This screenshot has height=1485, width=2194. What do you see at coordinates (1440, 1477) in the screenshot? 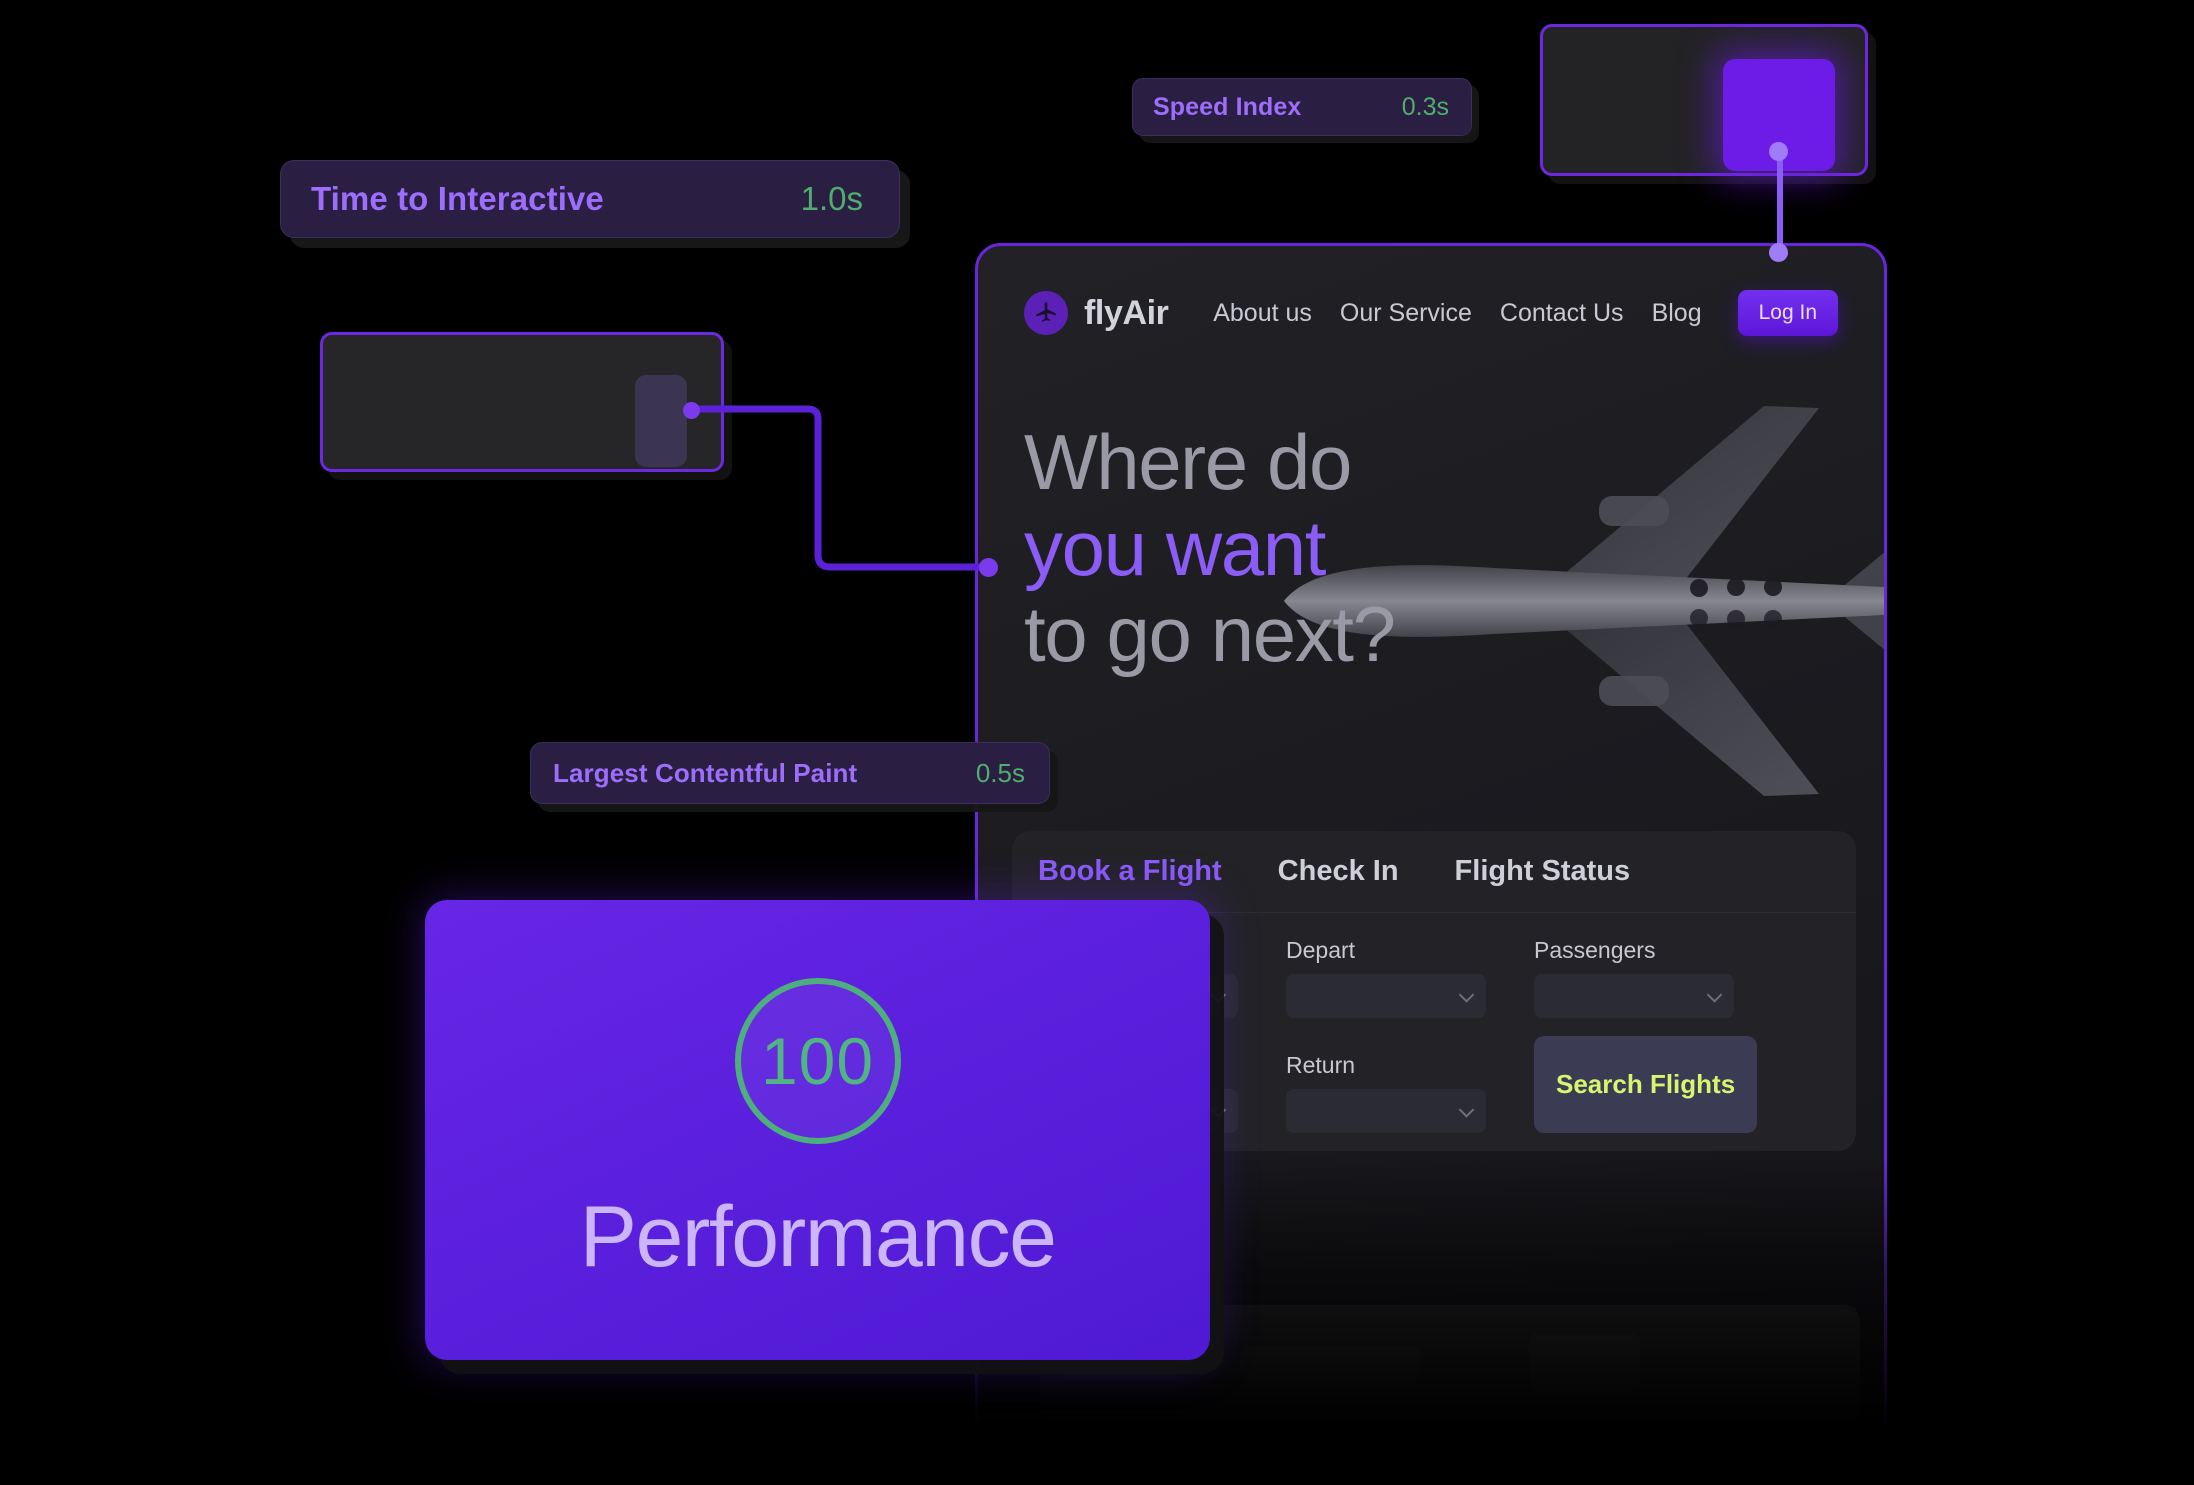
I see `placeholder-bar` at bounding box center [1440, 1477].